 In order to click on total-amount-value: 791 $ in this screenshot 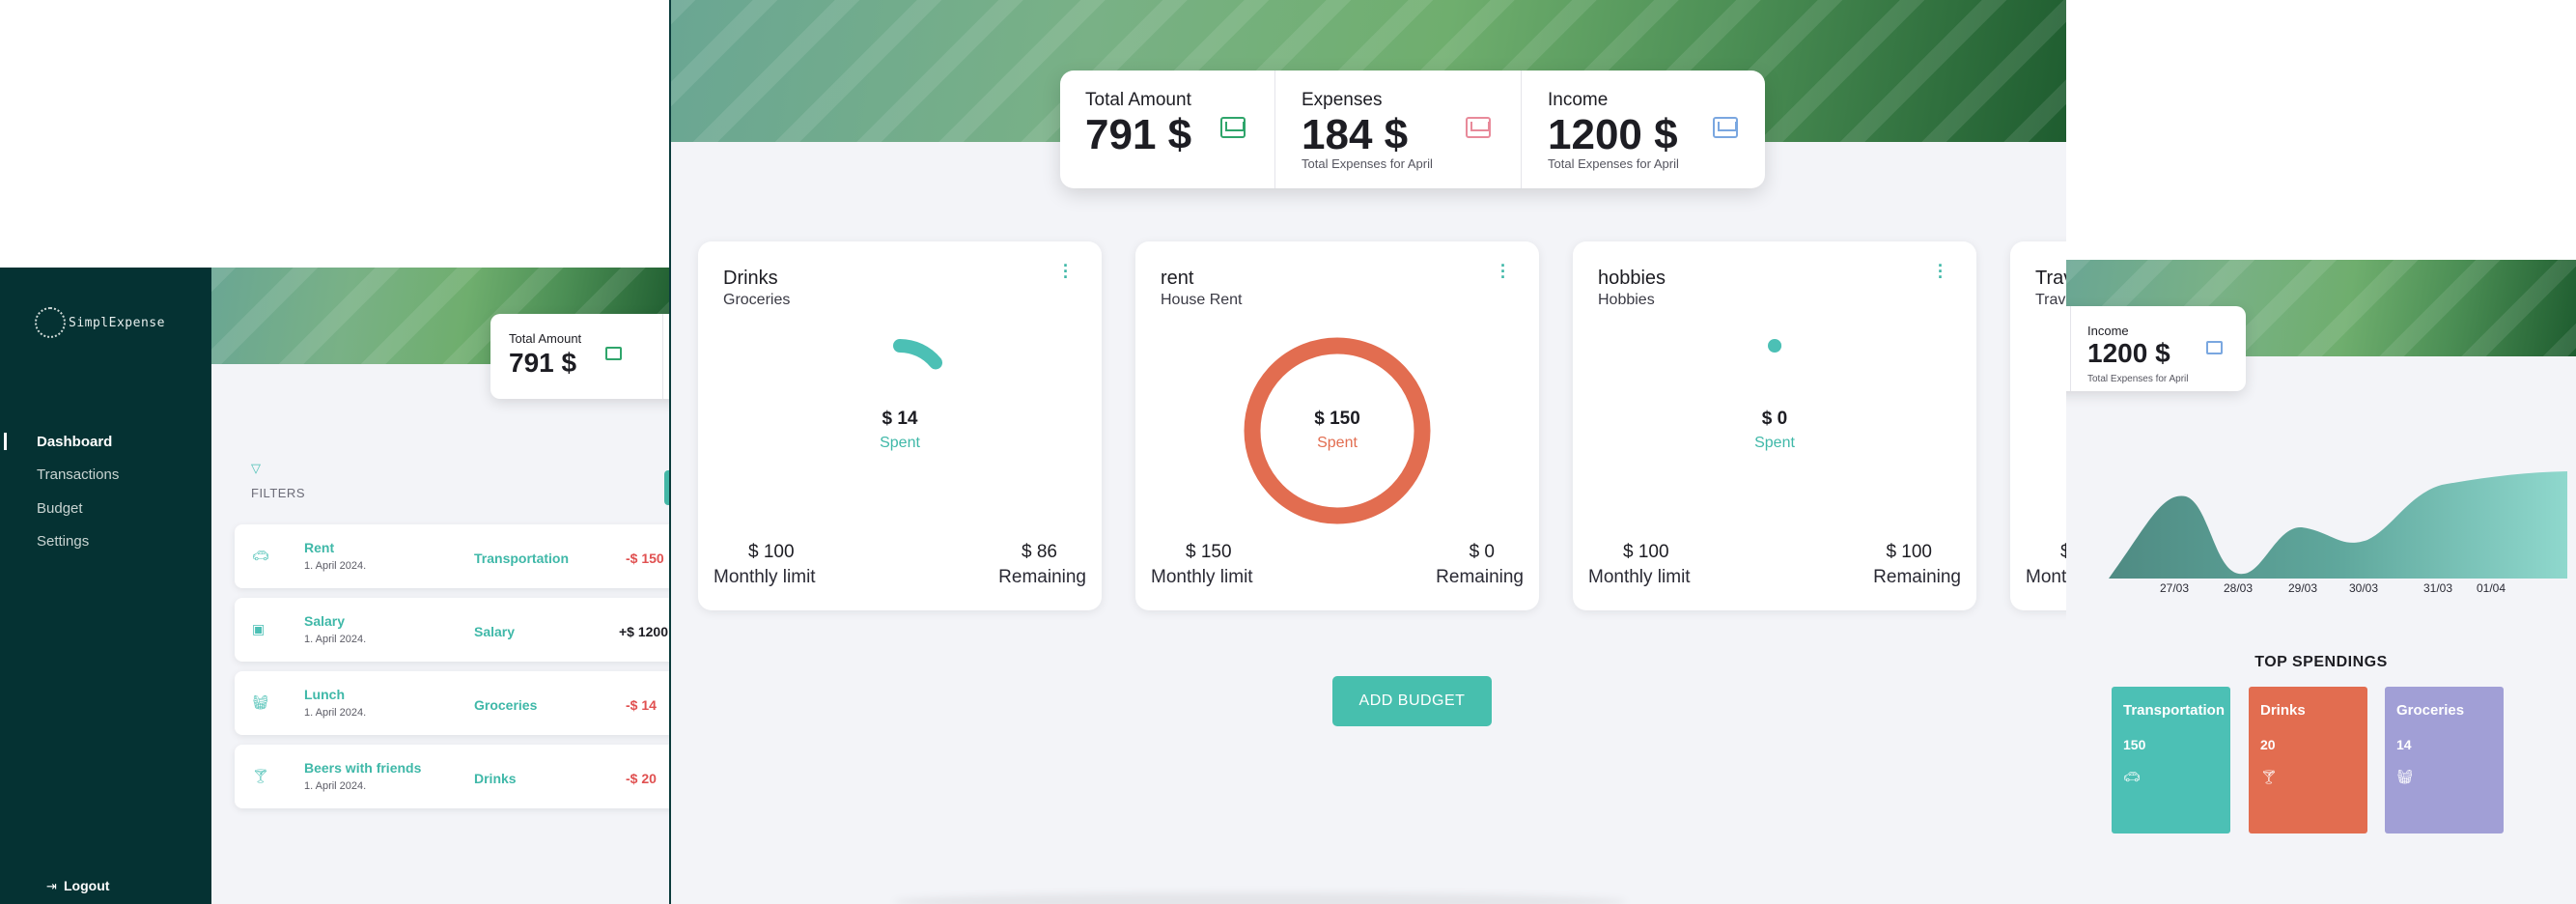, I will do `click(543, 363)`.